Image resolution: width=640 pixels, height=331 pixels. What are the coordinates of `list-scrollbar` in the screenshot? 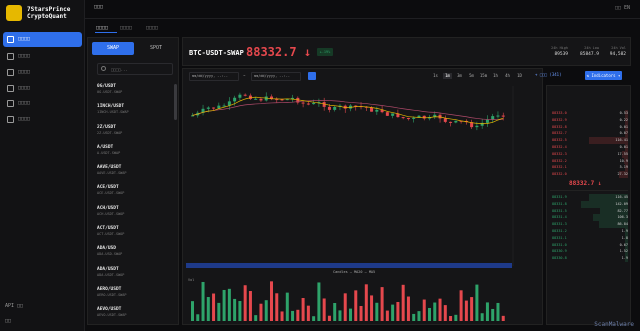 It's located at (175, 102).